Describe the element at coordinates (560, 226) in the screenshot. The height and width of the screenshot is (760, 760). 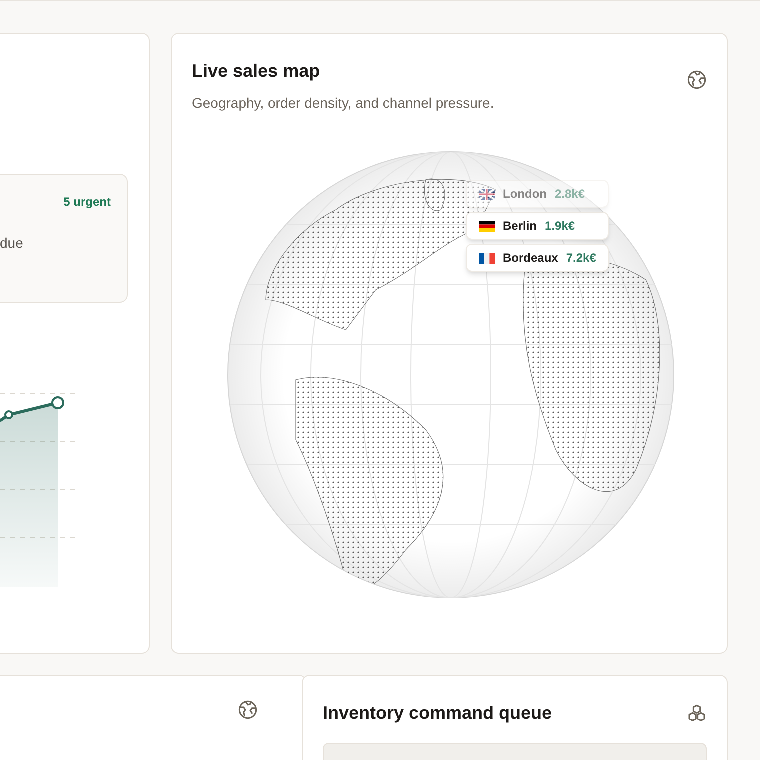
I see `sales-value: 1.9k€` at that location.